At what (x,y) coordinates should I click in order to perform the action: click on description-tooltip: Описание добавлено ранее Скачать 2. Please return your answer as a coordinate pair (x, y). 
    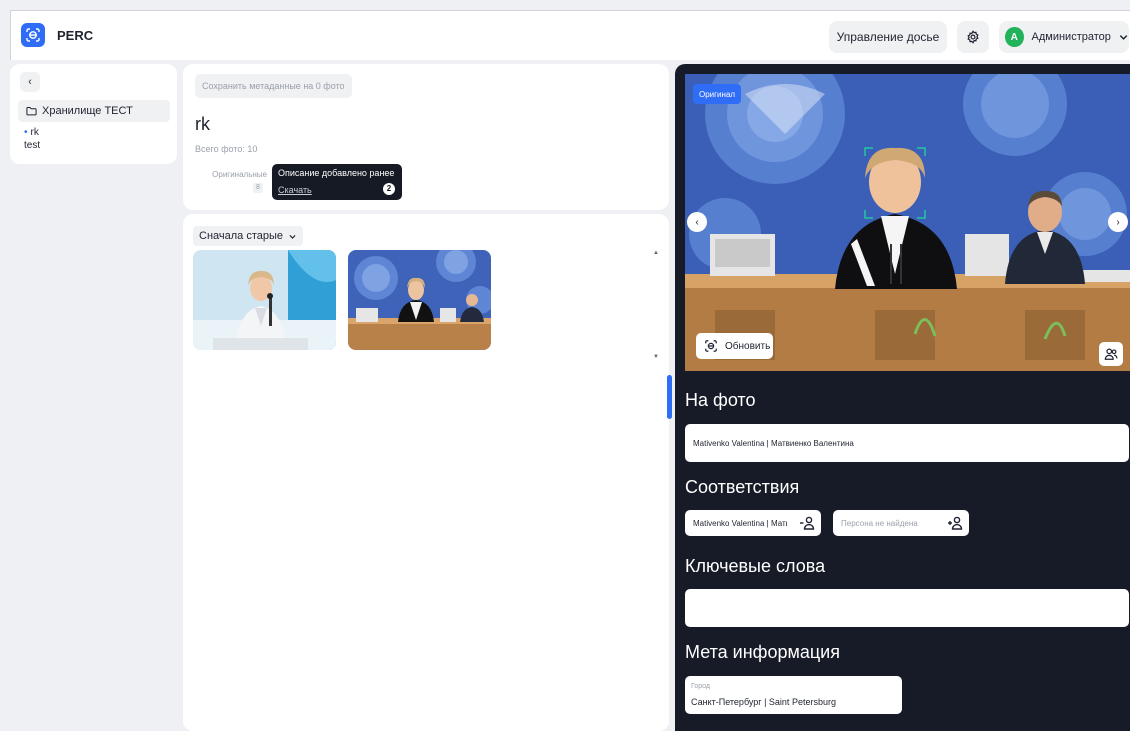
    Looking at the image, I should click on (337, 182).